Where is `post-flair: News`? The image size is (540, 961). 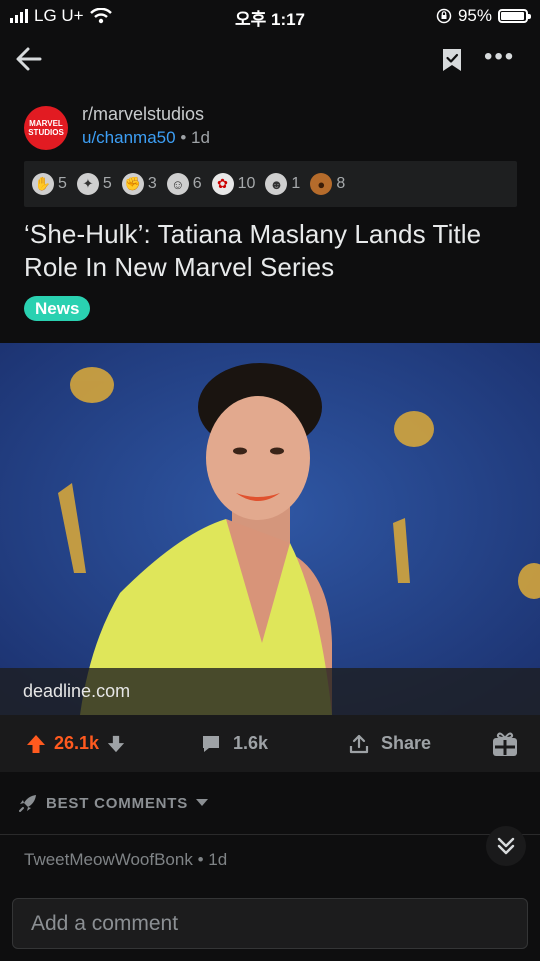
post-flair: News is located at coordinates (57, 308).